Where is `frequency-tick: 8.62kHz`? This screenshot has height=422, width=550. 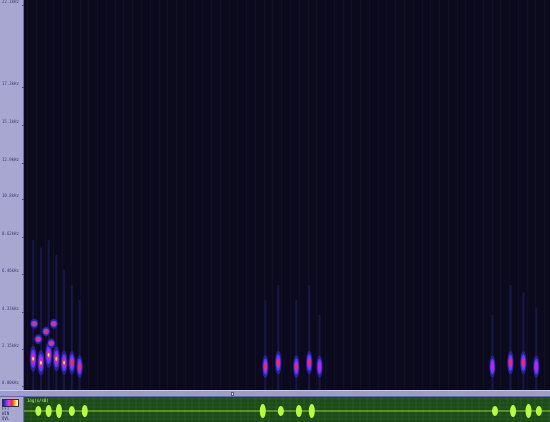
frequency-tick: 8.62kHz is located at coordinates (14, 234).